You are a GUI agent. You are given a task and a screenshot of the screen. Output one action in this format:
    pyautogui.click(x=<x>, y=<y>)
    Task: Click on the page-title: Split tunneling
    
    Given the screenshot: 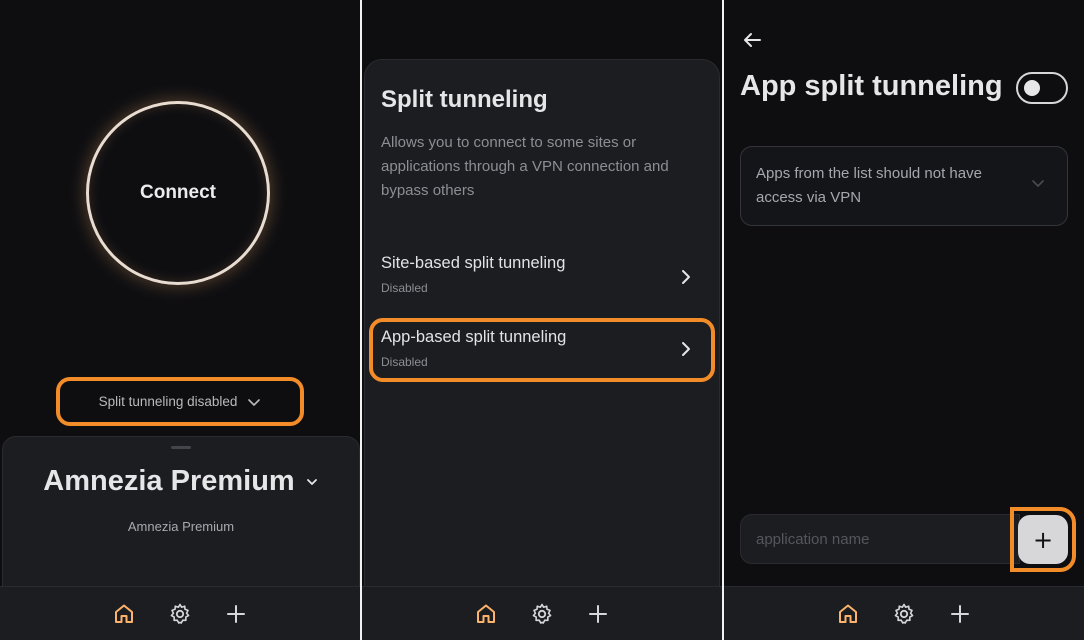 What is the action you would take?
    pyautogui.click(x=464, y=99)
    